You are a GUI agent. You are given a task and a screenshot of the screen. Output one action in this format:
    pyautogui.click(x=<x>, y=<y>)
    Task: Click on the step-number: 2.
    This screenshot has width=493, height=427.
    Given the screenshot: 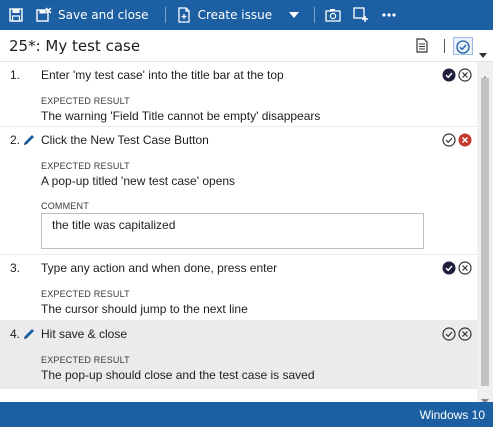 What is the action you would take?
    pyautogui.click(x=15, y=140)
    